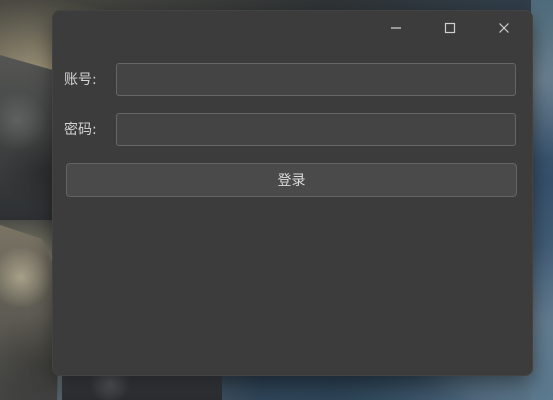 This screenshot has width=553, height=400. What do you see at coordinates (80, 130) in the screenshot?
I see `password-label: 密码:` at bounding box center [80, 130].